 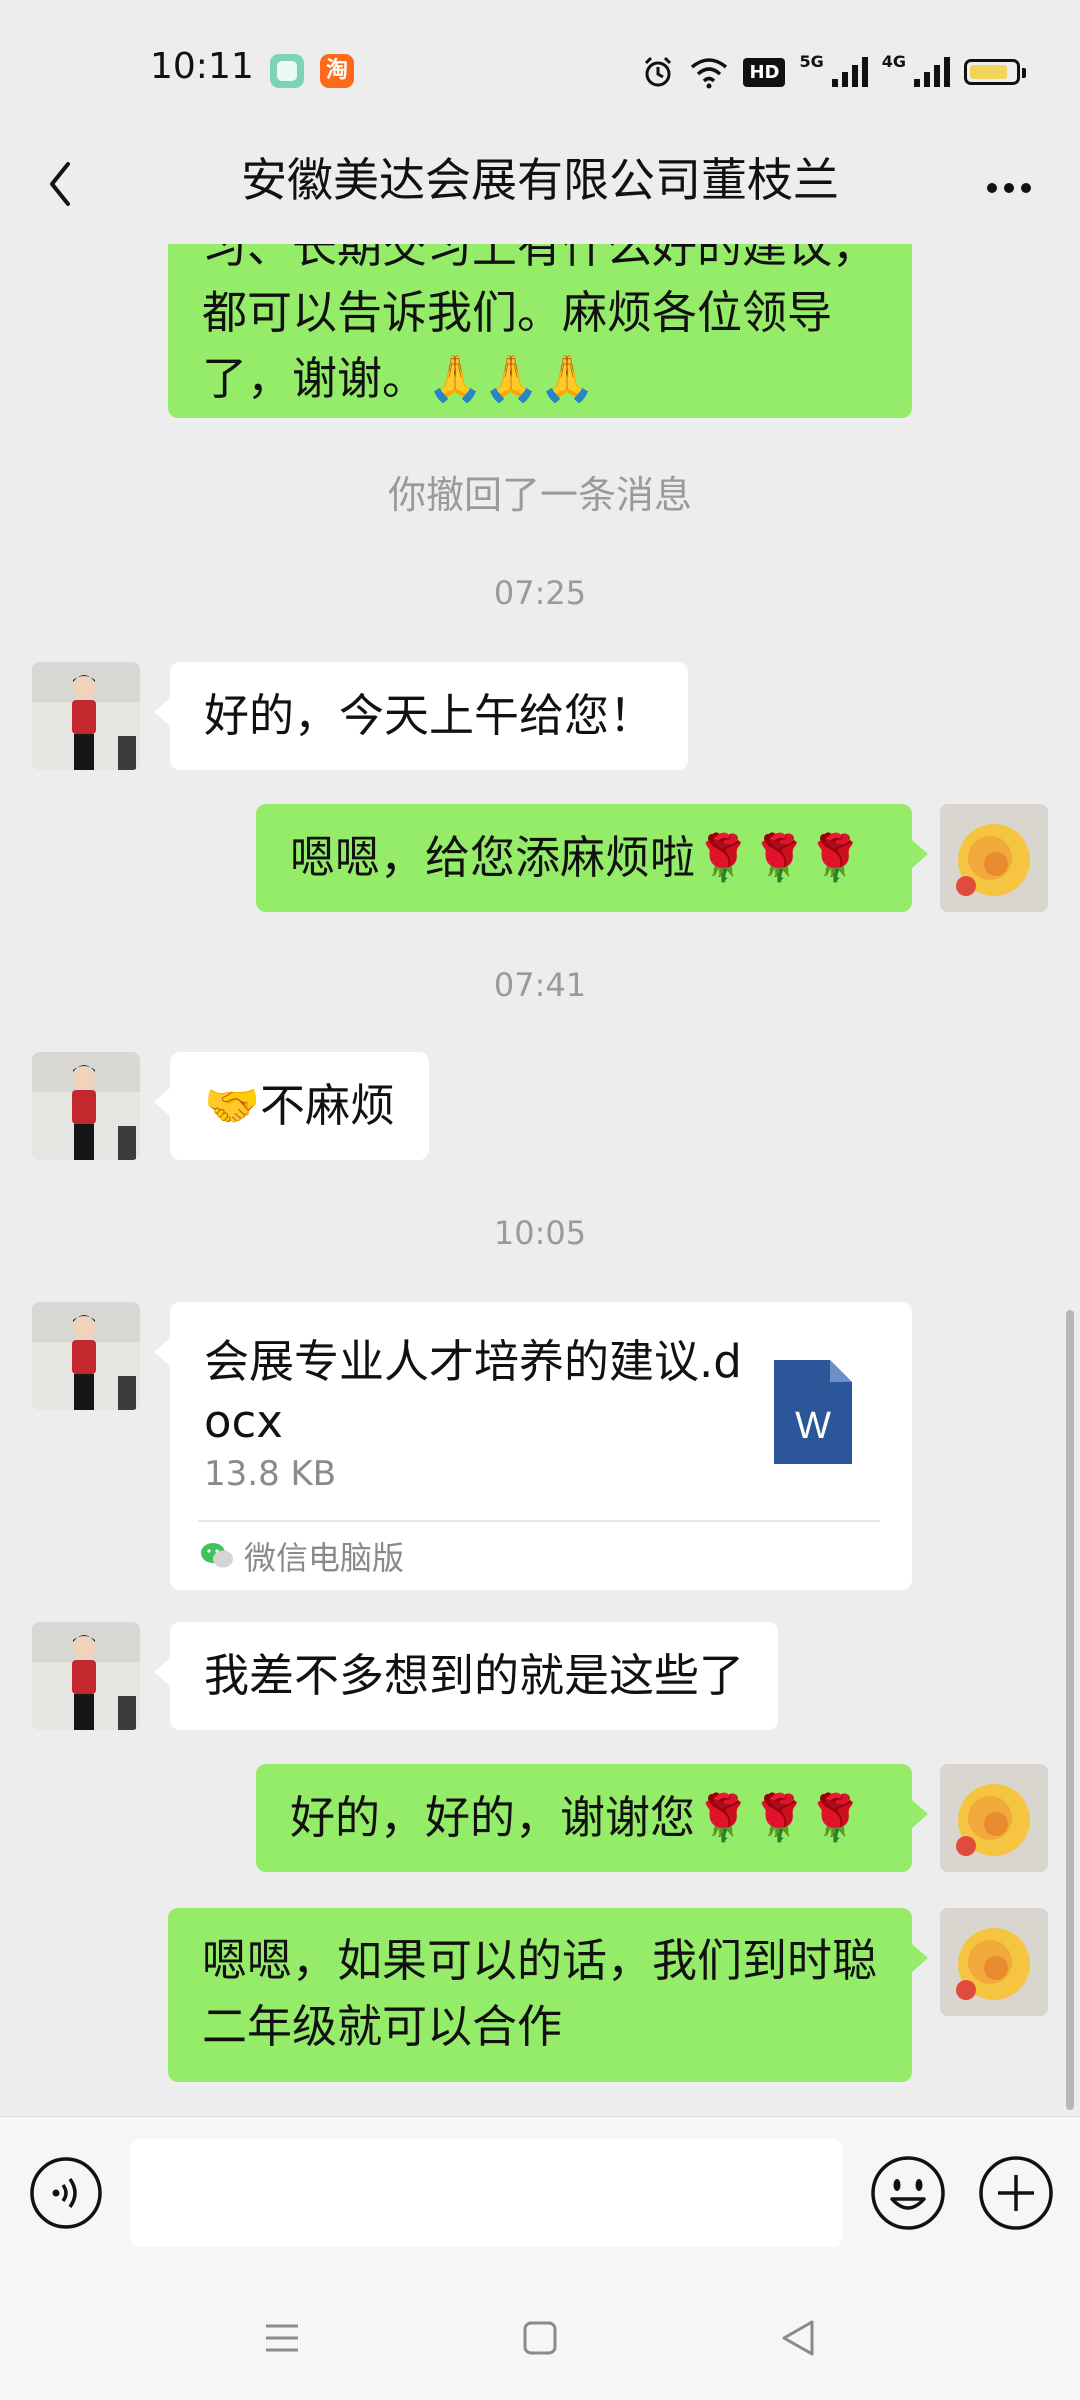 What do you see at coordinates (1009, 183) in the screenshot?
I see `more-dots-icon` at bounding box center [1009, 183].